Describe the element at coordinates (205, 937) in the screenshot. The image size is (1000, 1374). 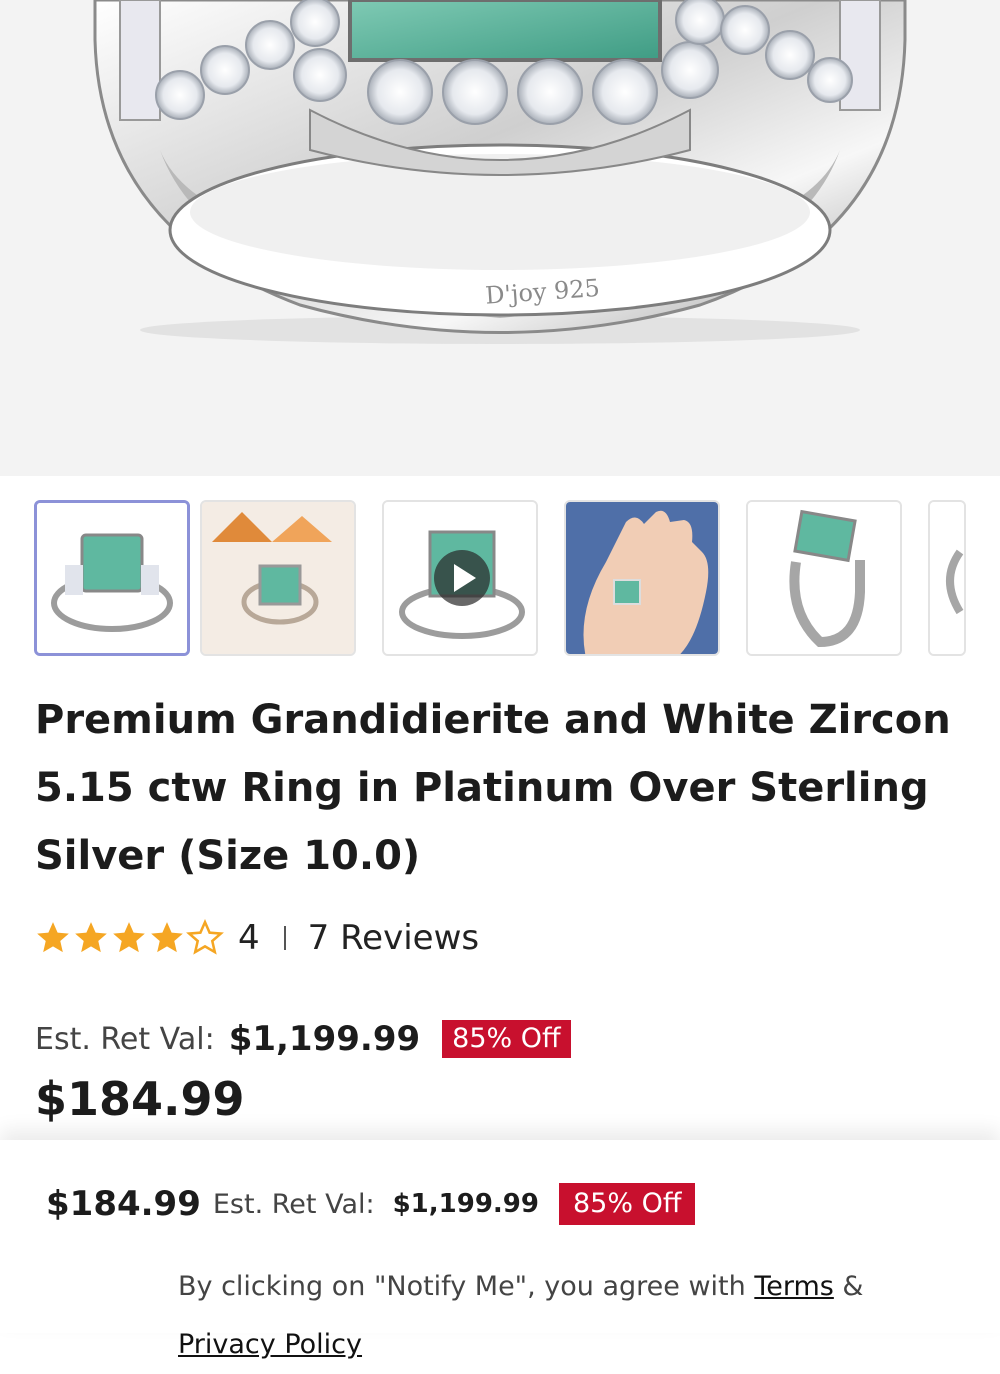
I see `star-empty-icon` at that location.